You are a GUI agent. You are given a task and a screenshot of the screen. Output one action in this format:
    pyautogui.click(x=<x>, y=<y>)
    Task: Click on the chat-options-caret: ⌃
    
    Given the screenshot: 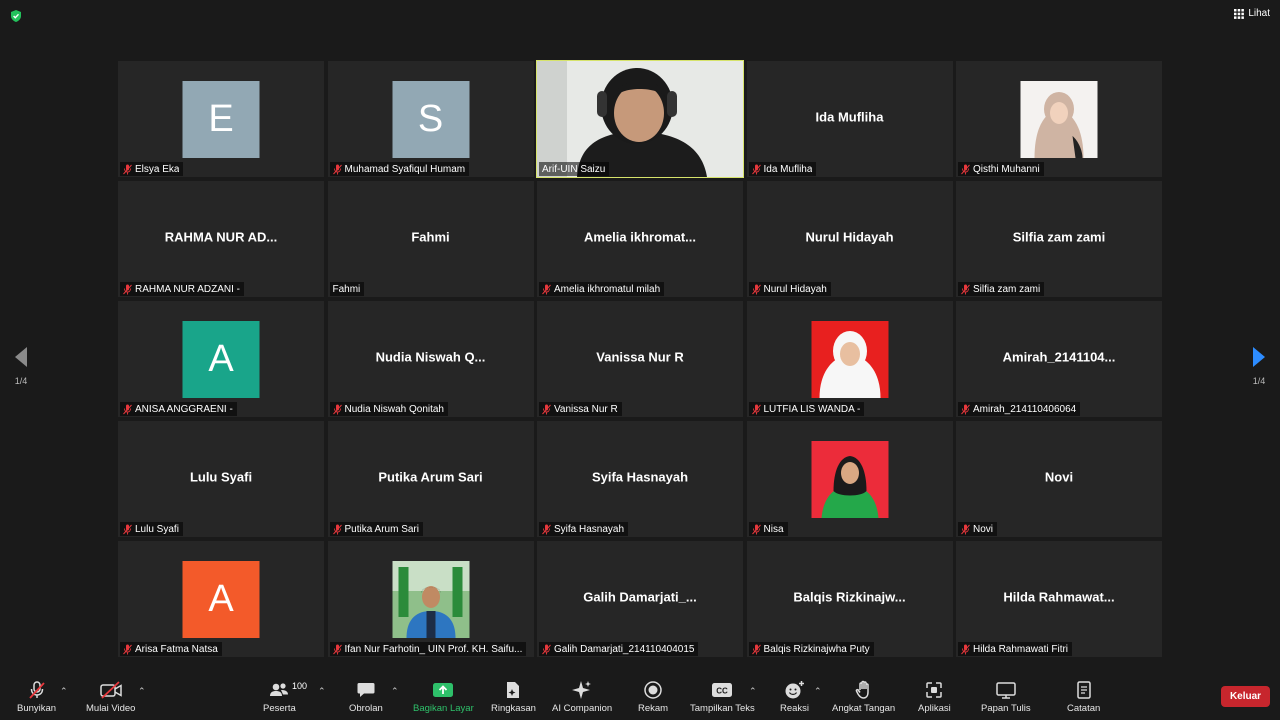 What is the action you would take?
    pyautogui.click(x=395, y=691)
    